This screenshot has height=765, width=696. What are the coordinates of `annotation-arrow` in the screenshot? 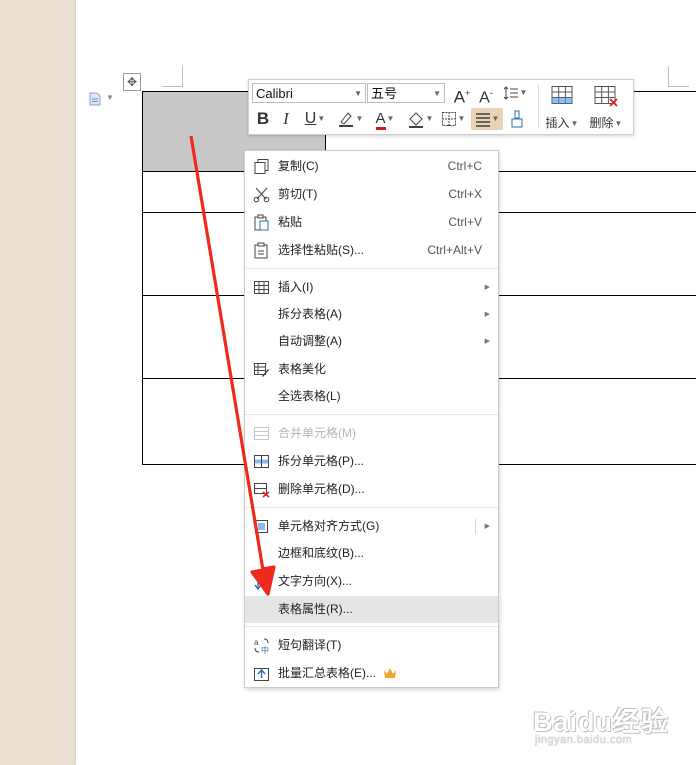 It's located at (232, 365).